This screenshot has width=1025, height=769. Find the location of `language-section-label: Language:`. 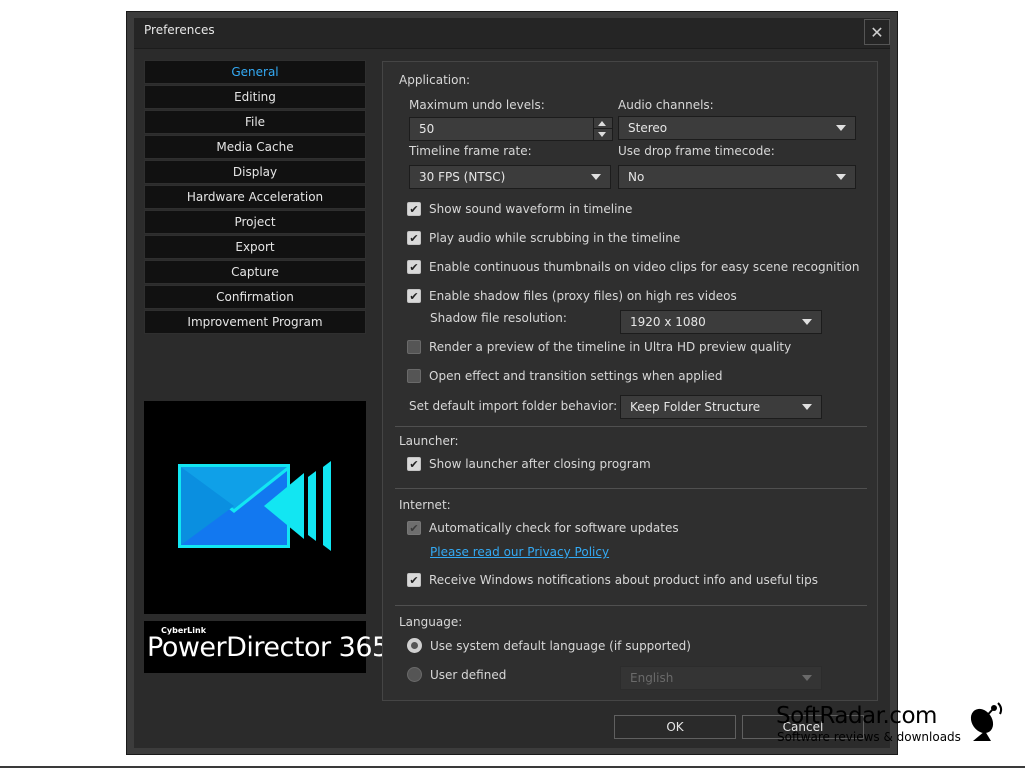

language-section-label: Language: is located at coordinates (431, 622).